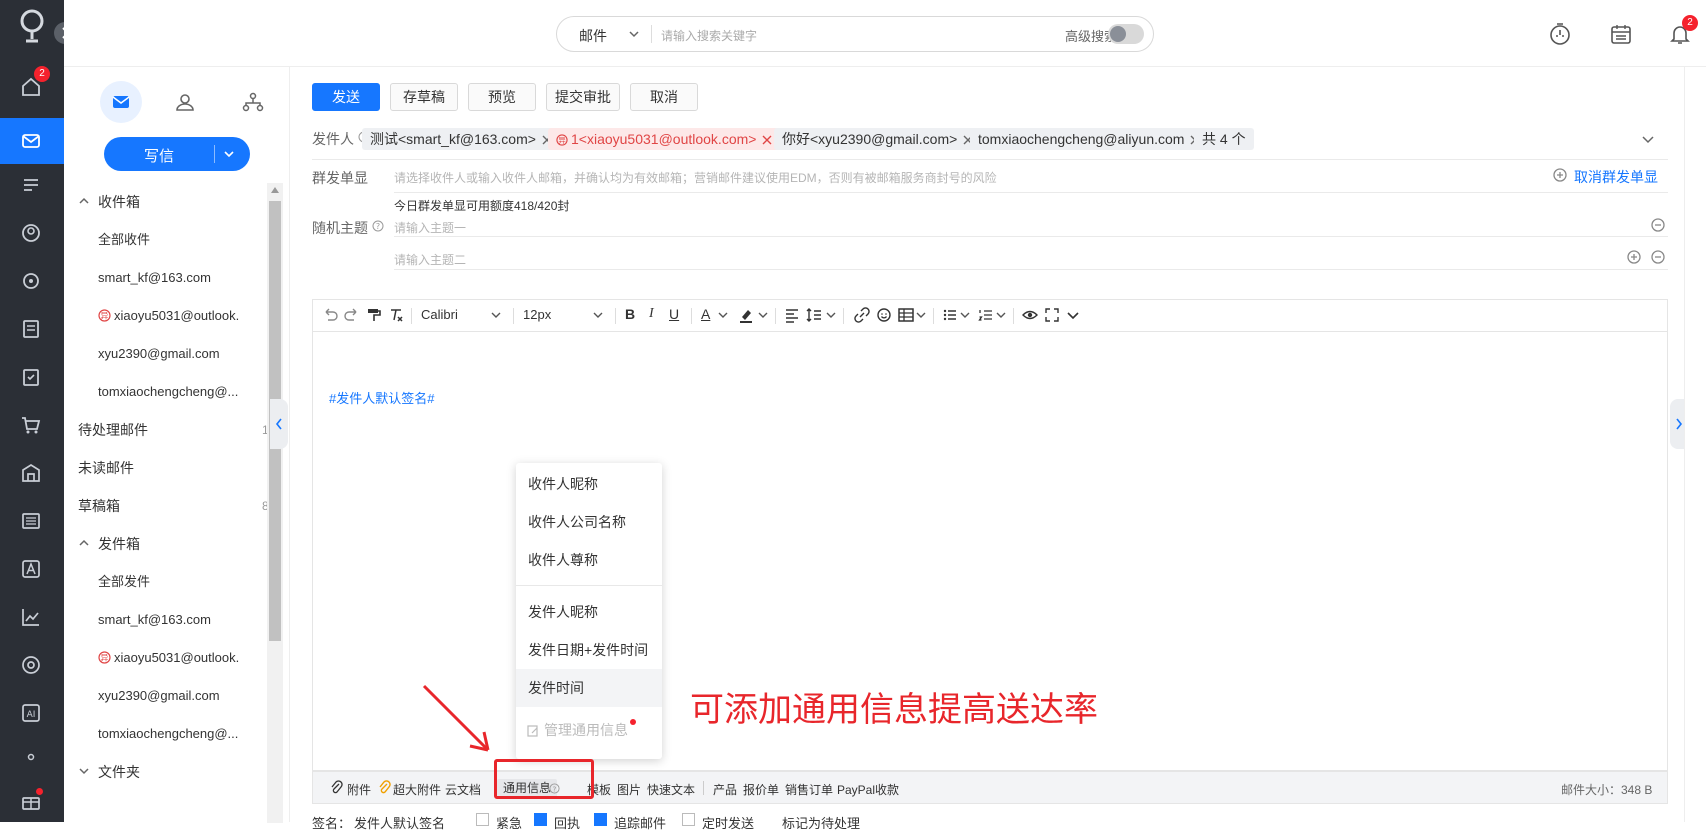 The image size is (1706, 832). I want to click on save-draft-button: 存草稿, so click(424, 97).